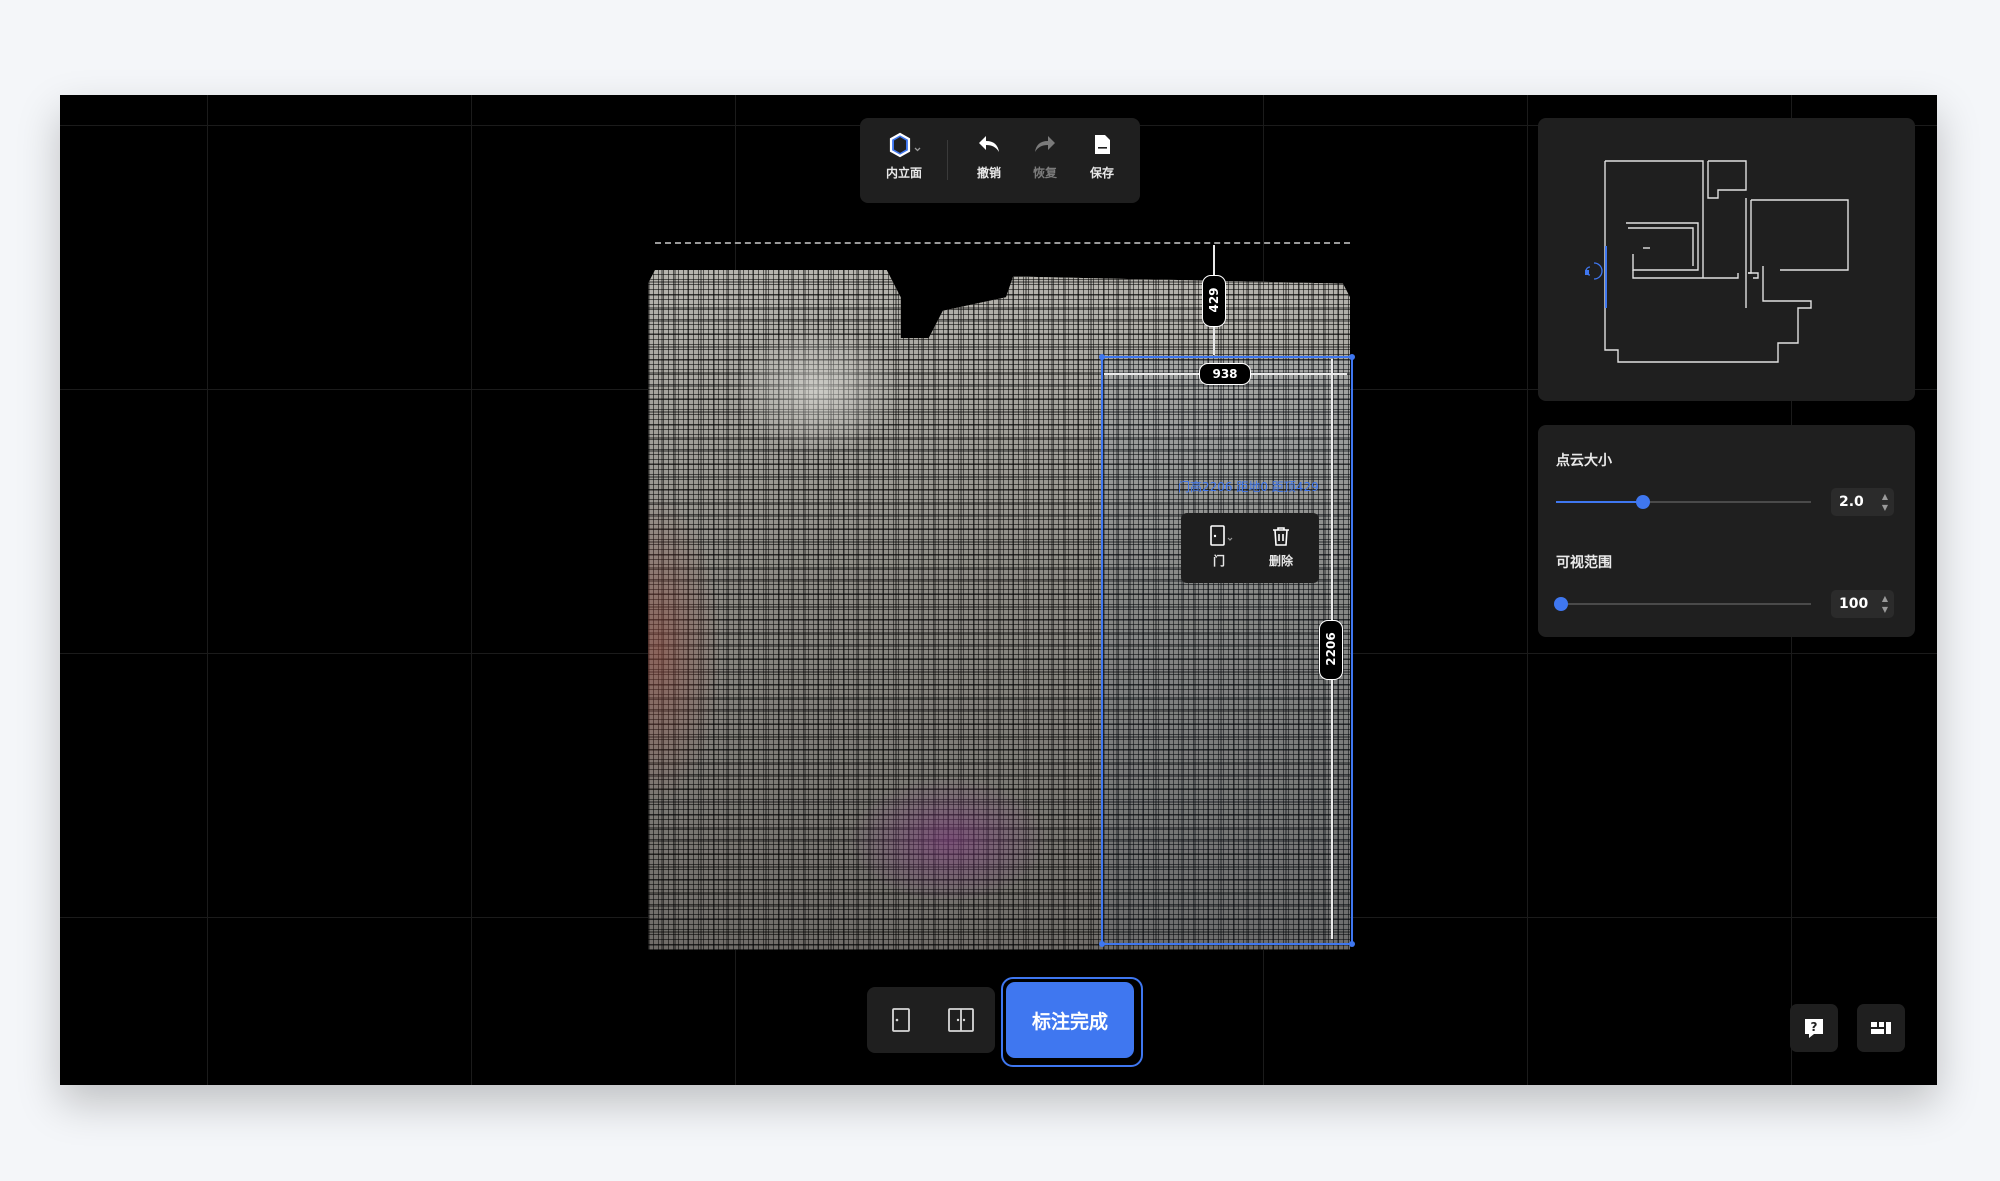  I want to click on undo-icon, so click(989, 144).